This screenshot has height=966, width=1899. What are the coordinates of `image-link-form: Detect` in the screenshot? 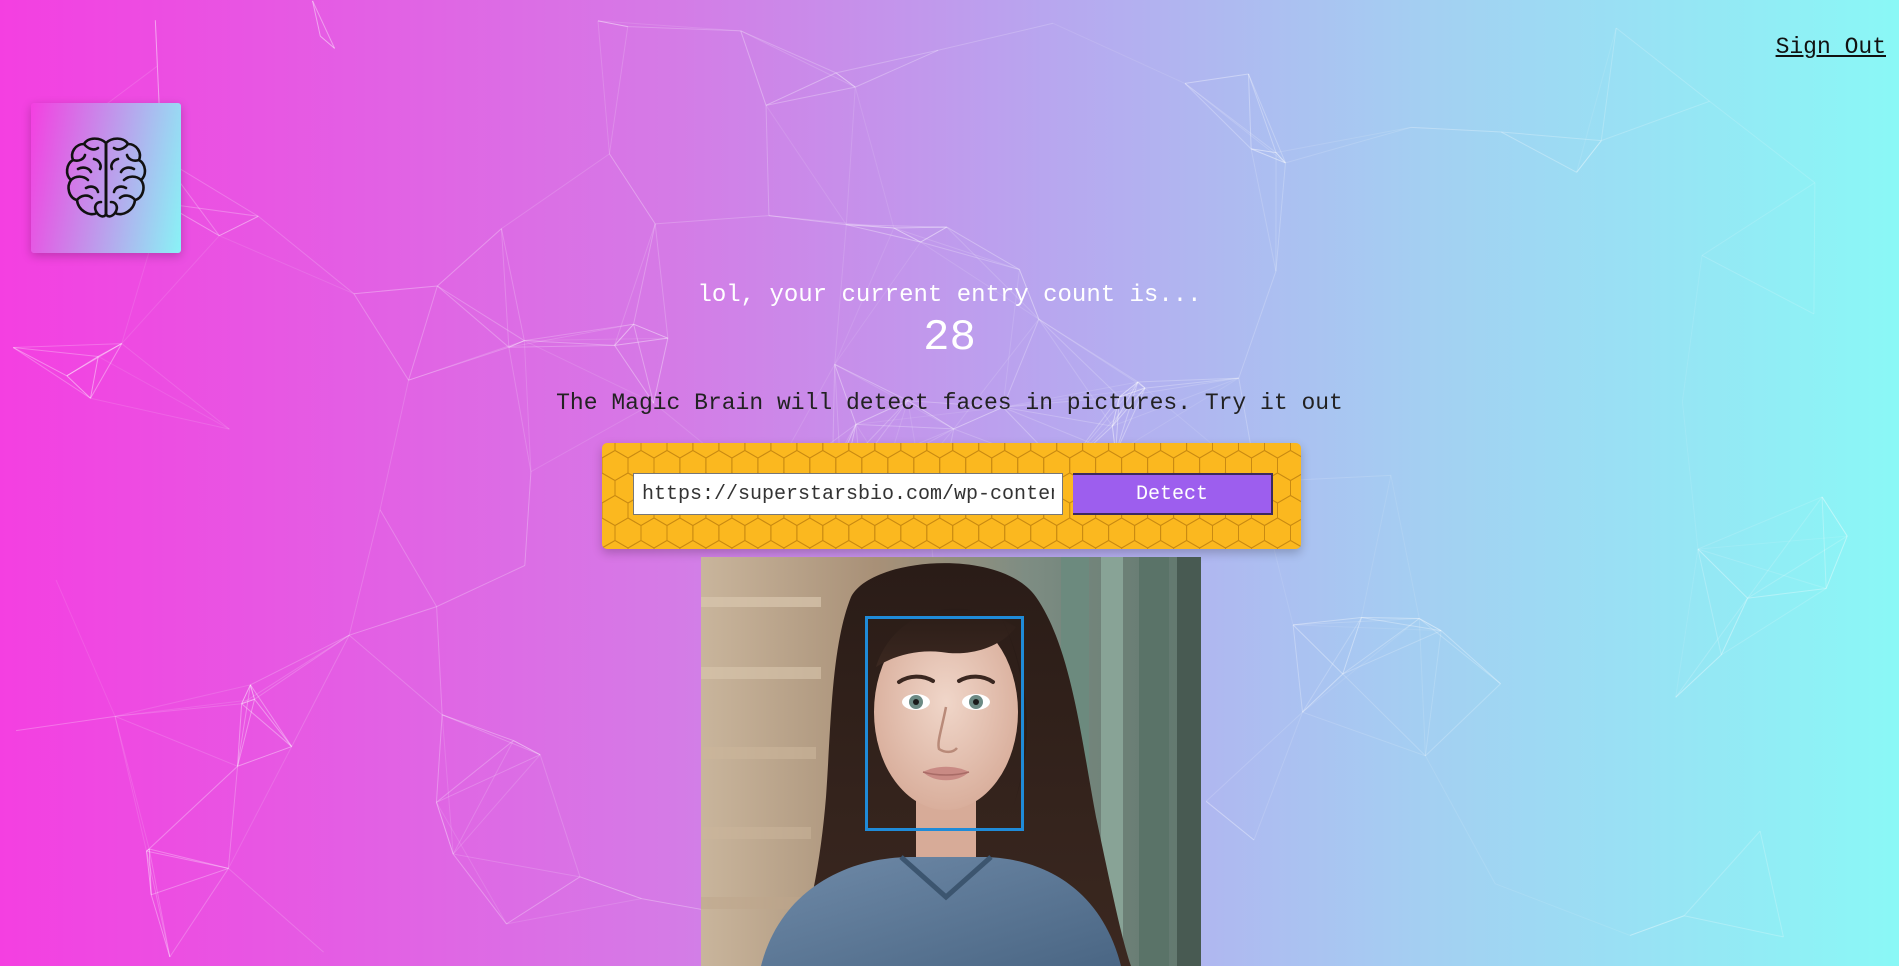 It's located at (951, 496).